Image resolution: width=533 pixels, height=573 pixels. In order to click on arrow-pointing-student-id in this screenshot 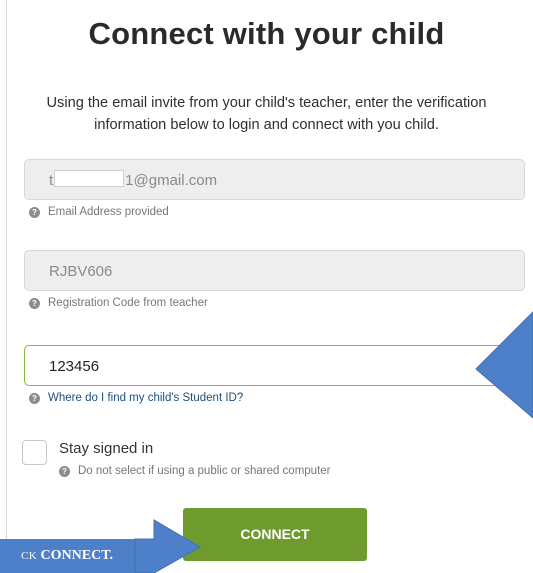, I will do `click(504, 365)`.